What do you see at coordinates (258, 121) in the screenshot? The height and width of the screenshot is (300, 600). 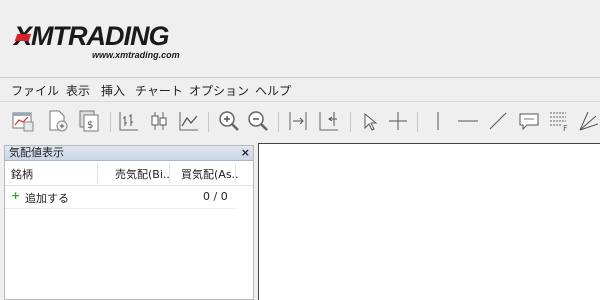 I see `zoom-out-icon` at bounding box center [258, 121].